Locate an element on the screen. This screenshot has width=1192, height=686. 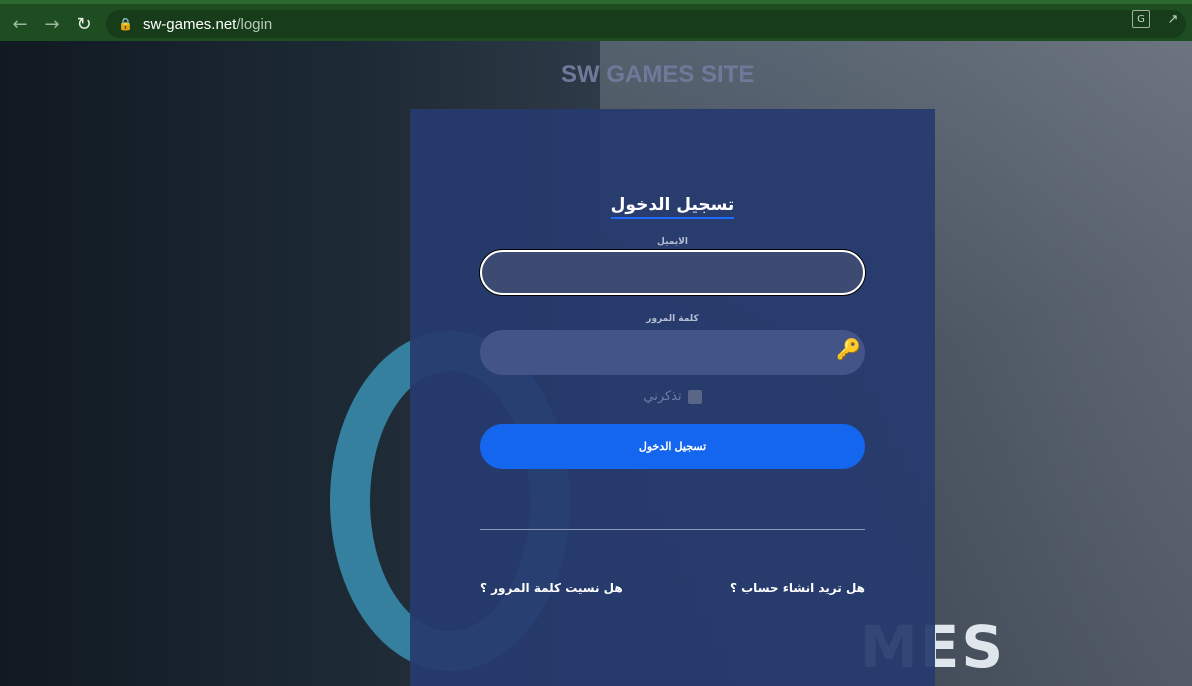
login-heading: تسجيل الدخول is located at coordinates (672, 207).